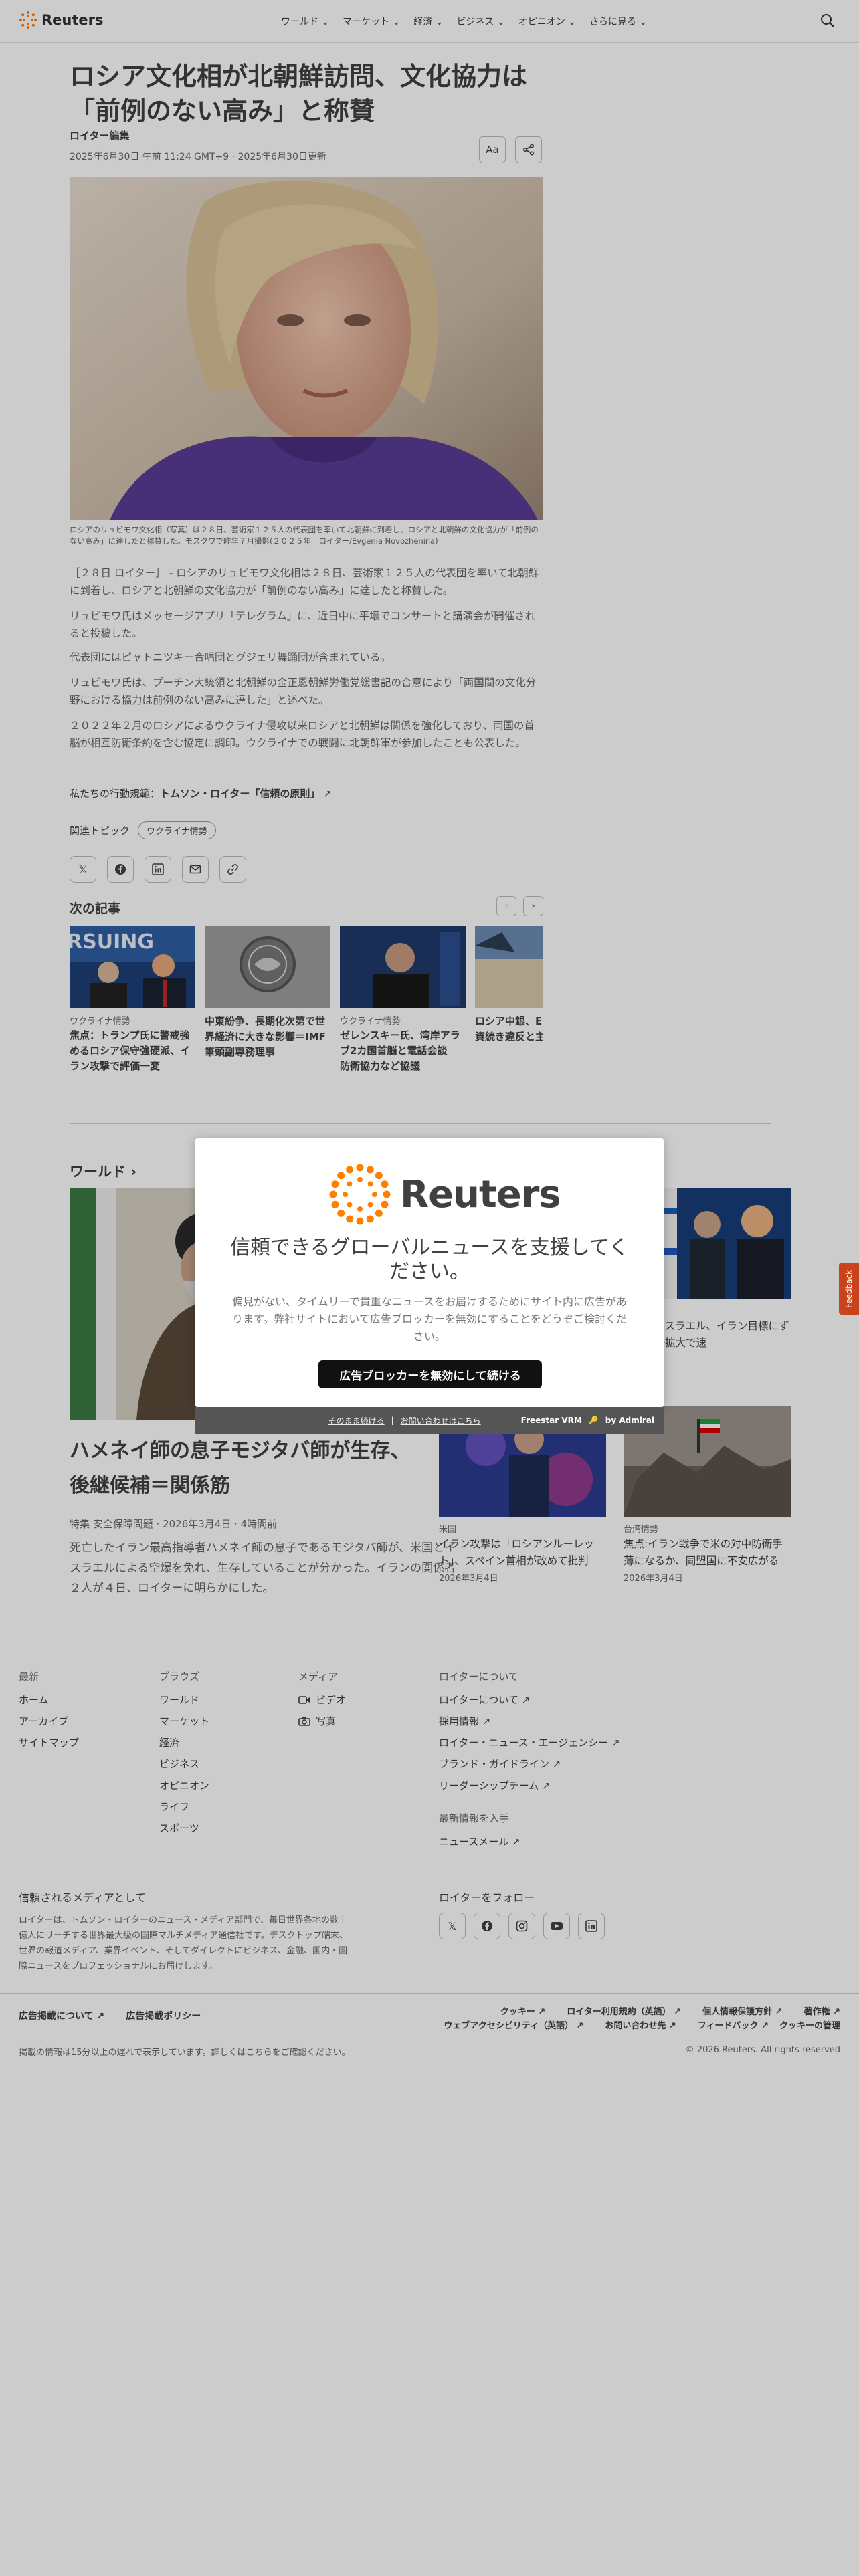 The height and width of the screenshot is (2576, 859). Describe the element at coordinates (849, 1289) in the screenshot. I see `feedback-tab: Feedback` at that location.